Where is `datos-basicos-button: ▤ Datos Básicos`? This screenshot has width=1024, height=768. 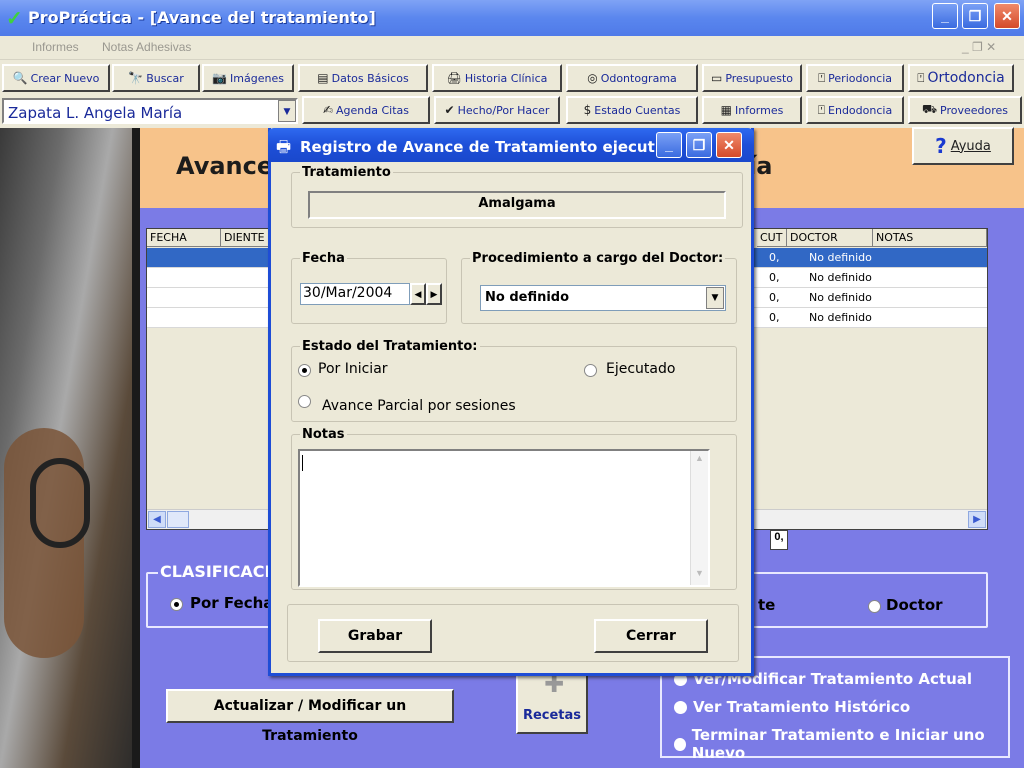
datos-basicos-button: ▤ Datos Básicos is located at coordinates (363, 78).